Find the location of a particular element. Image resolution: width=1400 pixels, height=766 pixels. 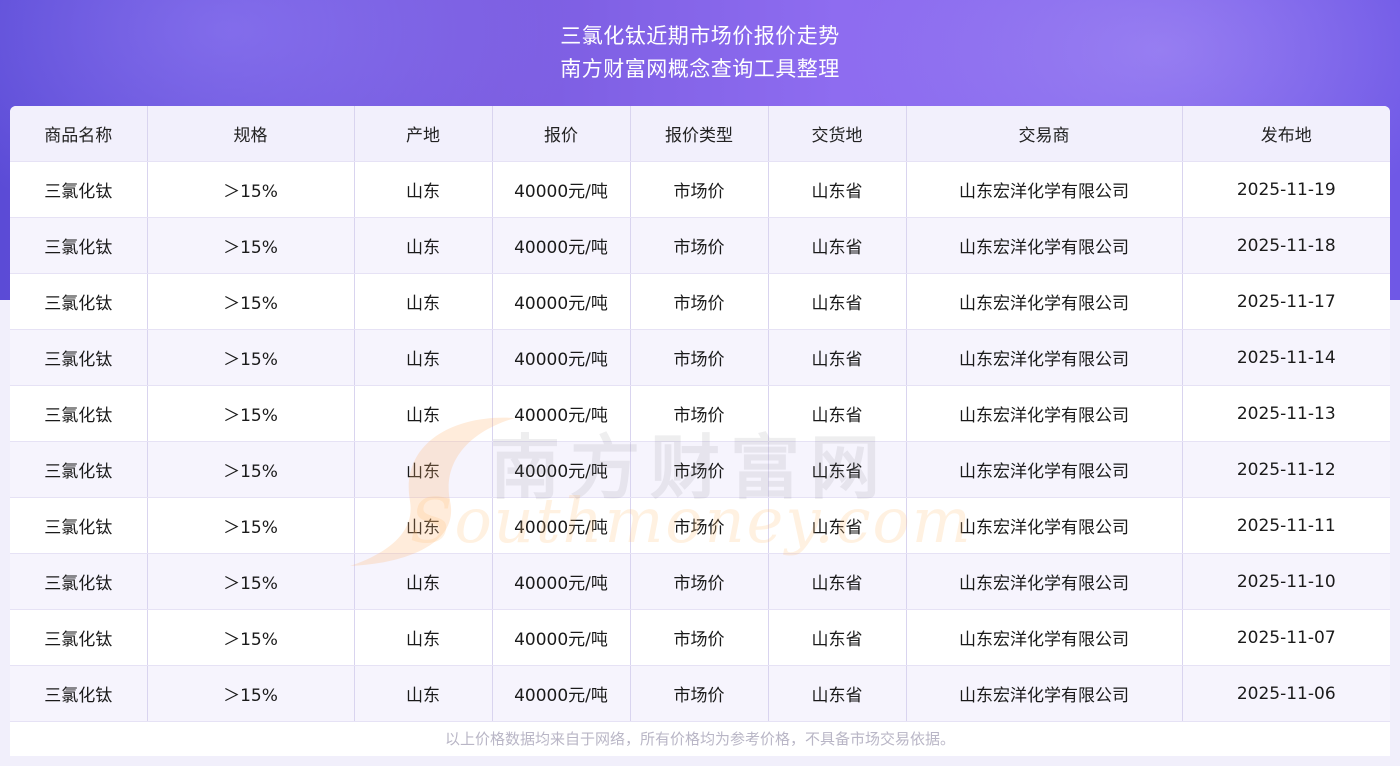

cell-publish-date: 2025-11-10 is located at coordinates (1286, 581).